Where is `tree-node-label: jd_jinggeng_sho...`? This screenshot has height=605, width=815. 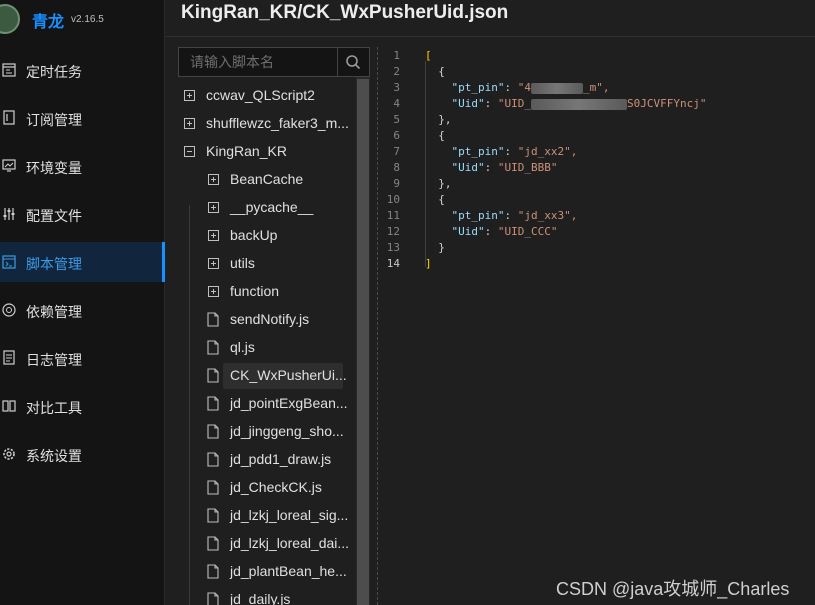
tree-node-label: jd_jinggeng_sho... is located at coordinates (287, 431).